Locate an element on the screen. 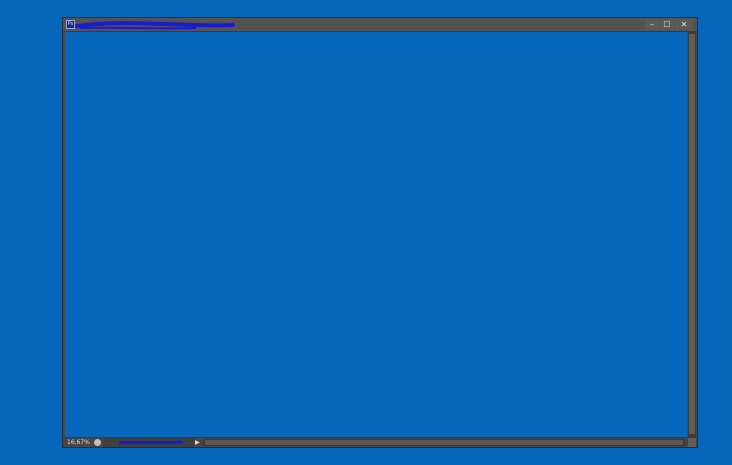  status-info-icon is located at coordinates (97, 442).